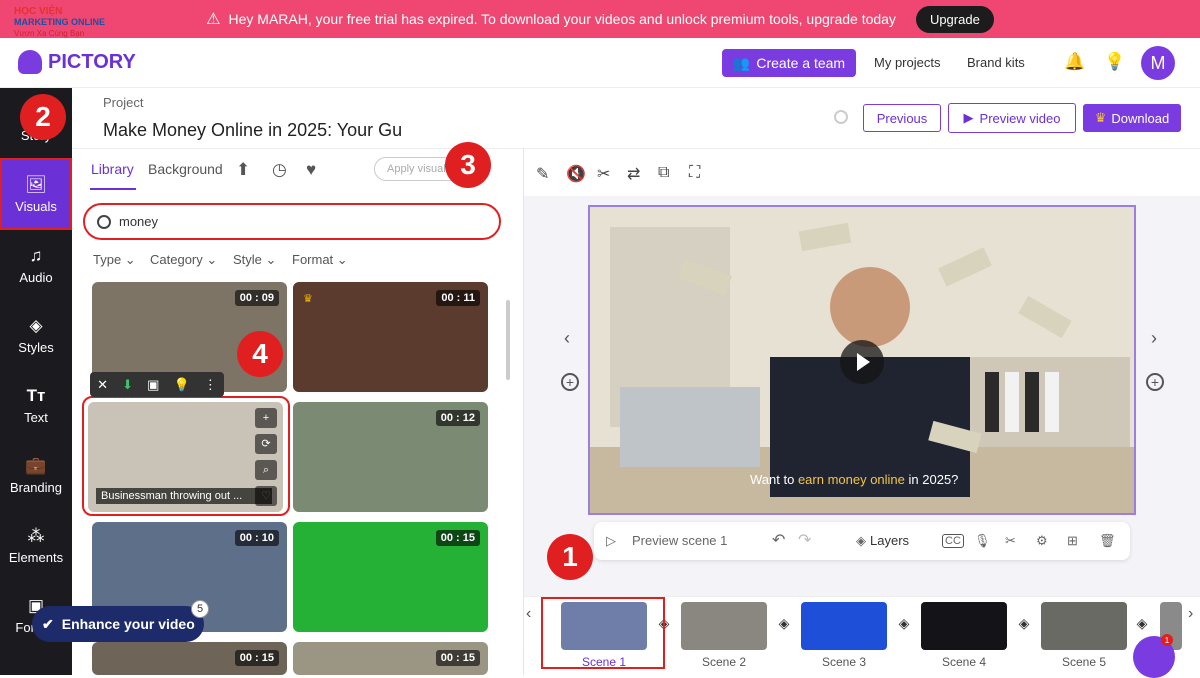 The height and width of the screenshot is (678, 1200). I want to click on undo-icon: ↶, so click(778, 540).